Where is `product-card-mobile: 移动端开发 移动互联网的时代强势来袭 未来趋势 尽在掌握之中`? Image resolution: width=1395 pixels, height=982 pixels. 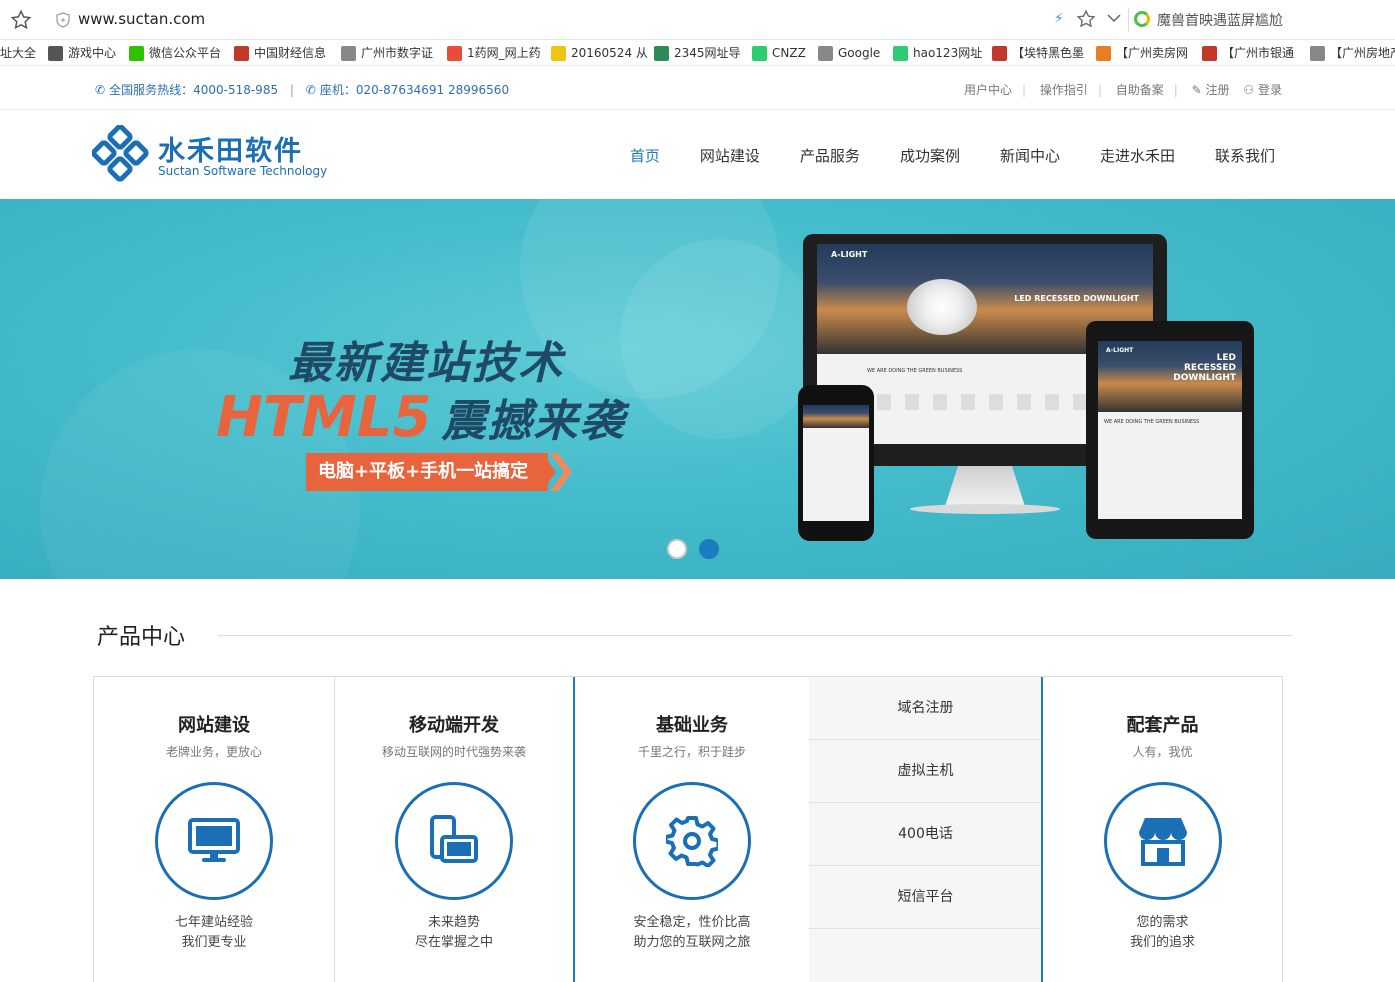
product-card-mobile: 移动端开发 移动互联网的时代强势来袭 未来趋势 尽在掌握之中 is located at coordinates (454, 829).